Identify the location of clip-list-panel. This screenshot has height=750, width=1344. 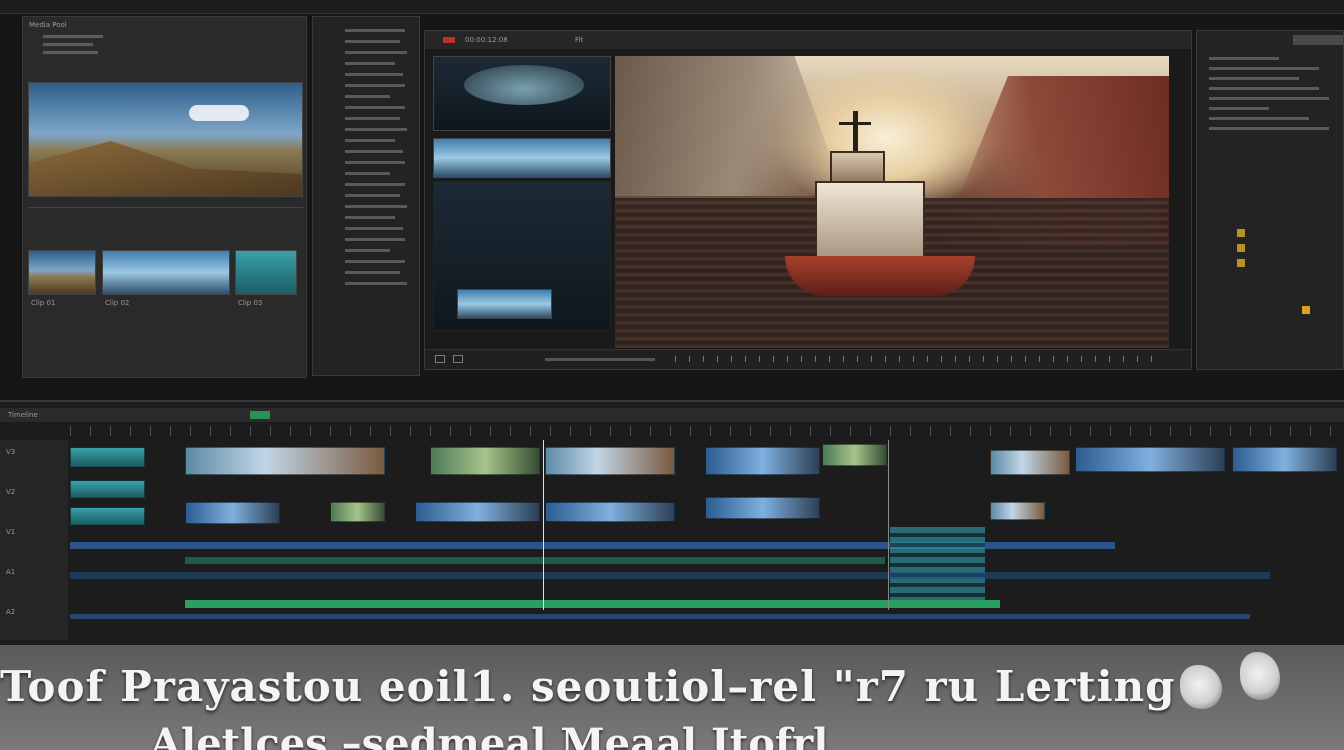
(366, 196).